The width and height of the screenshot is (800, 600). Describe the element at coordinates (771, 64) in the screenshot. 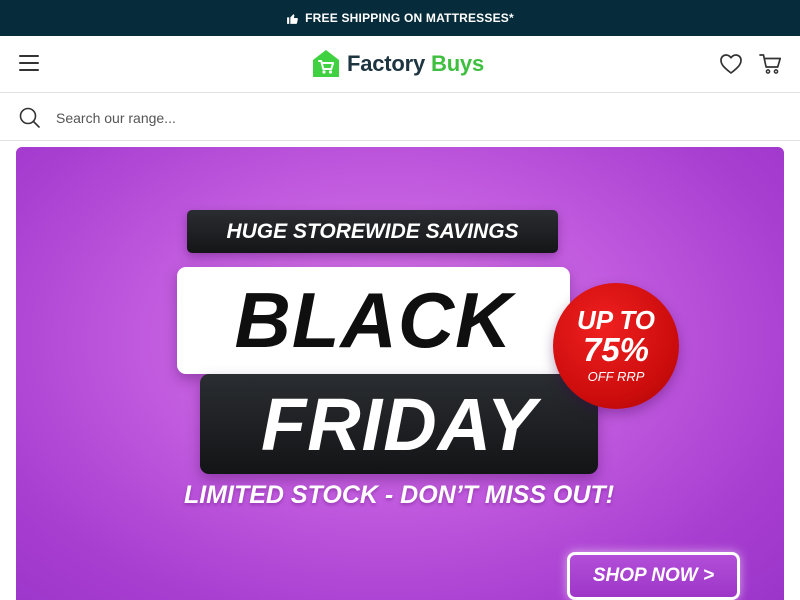

I see `cart-icon` at that location.